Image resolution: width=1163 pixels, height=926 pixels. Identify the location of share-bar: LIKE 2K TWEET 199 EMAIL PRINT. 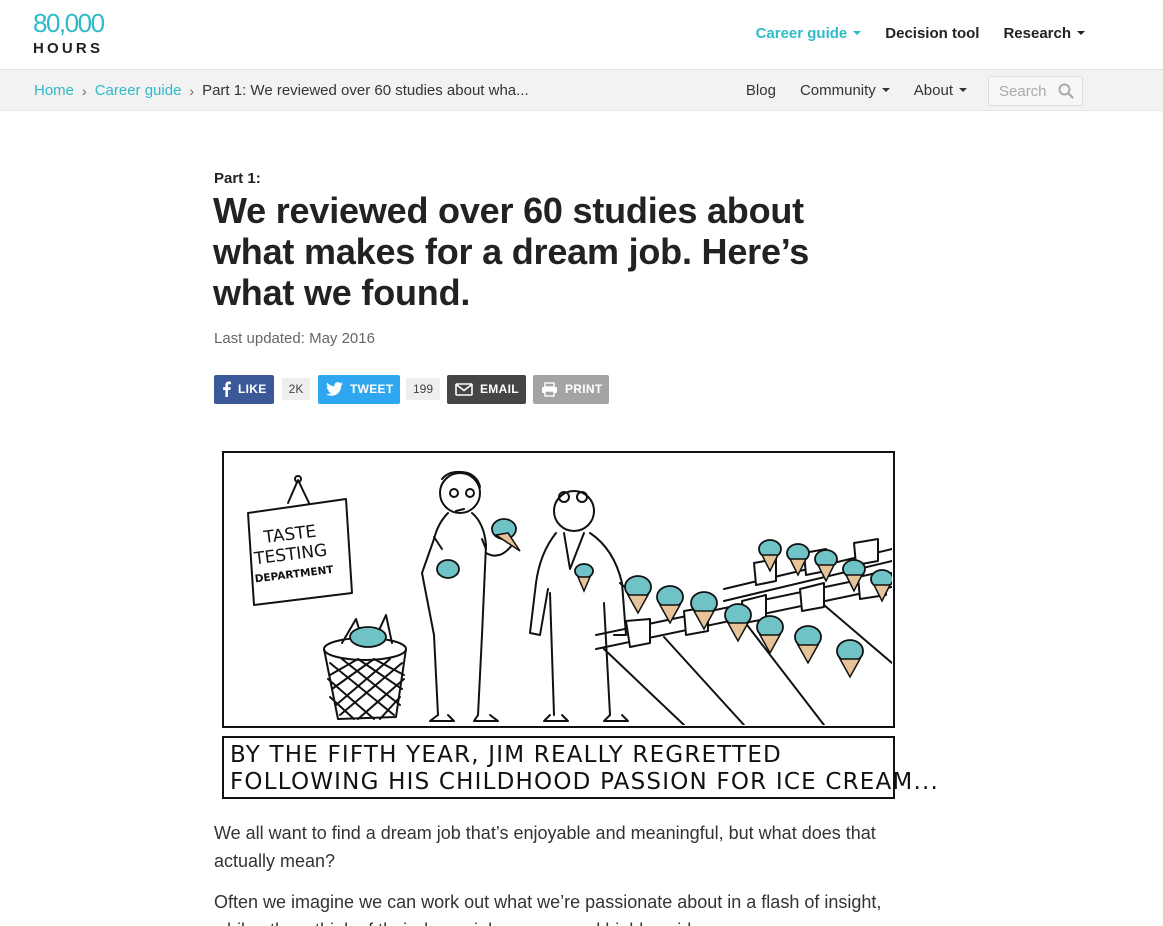
(411, 389).